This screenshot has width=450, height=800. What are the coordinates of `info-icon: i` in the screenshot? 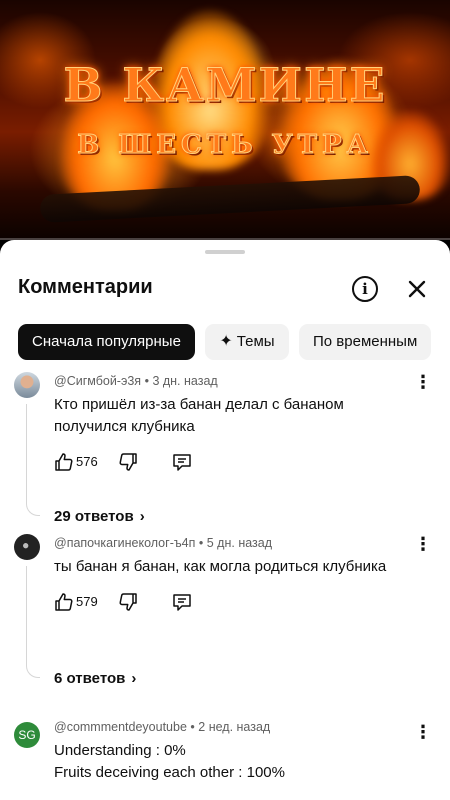 It's located at (365, 289).